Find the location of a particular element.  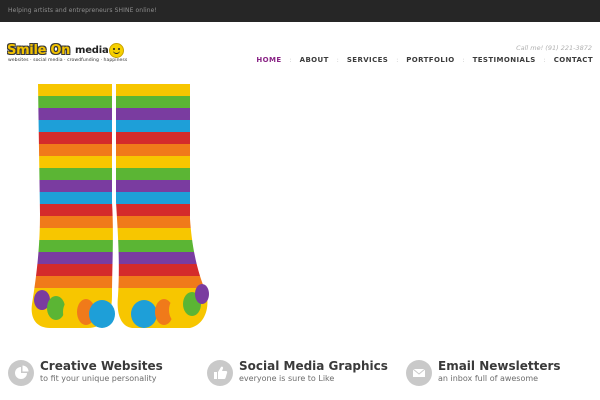

nav-contact: CONTACT is located at coordinates (573, 60).